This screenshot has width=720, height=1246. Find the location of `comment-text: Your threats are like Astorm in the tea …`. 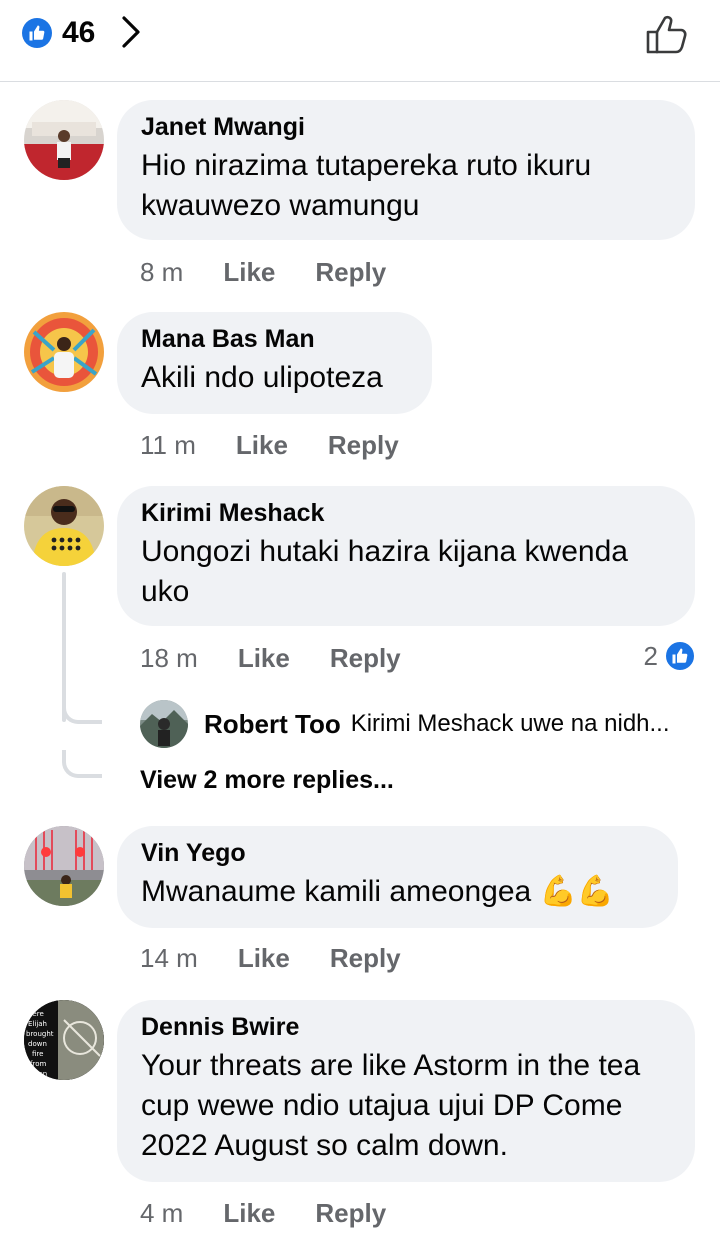

comment-text: Your threats are like Astorm in the tea … is located at coordinates (391, 1105).